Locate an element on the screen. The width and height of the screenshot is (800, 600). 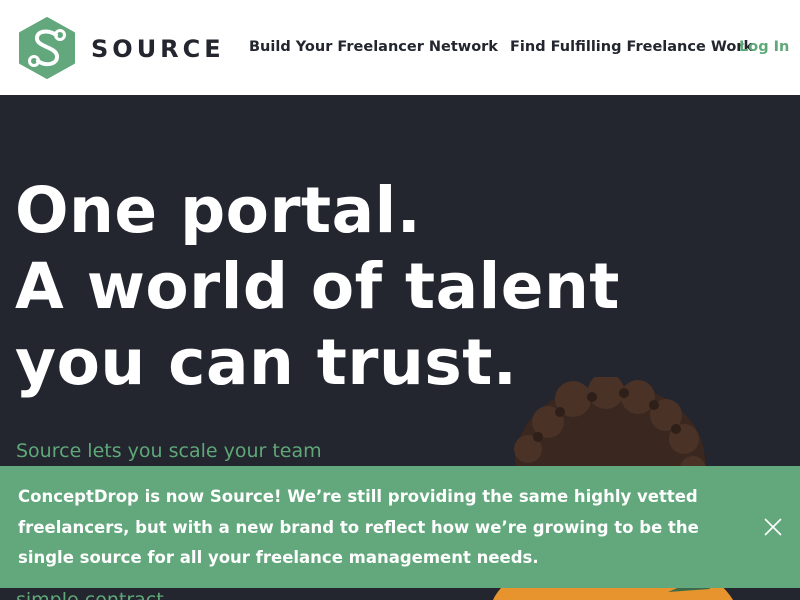
close-icon is located at coordinates (773, 527).